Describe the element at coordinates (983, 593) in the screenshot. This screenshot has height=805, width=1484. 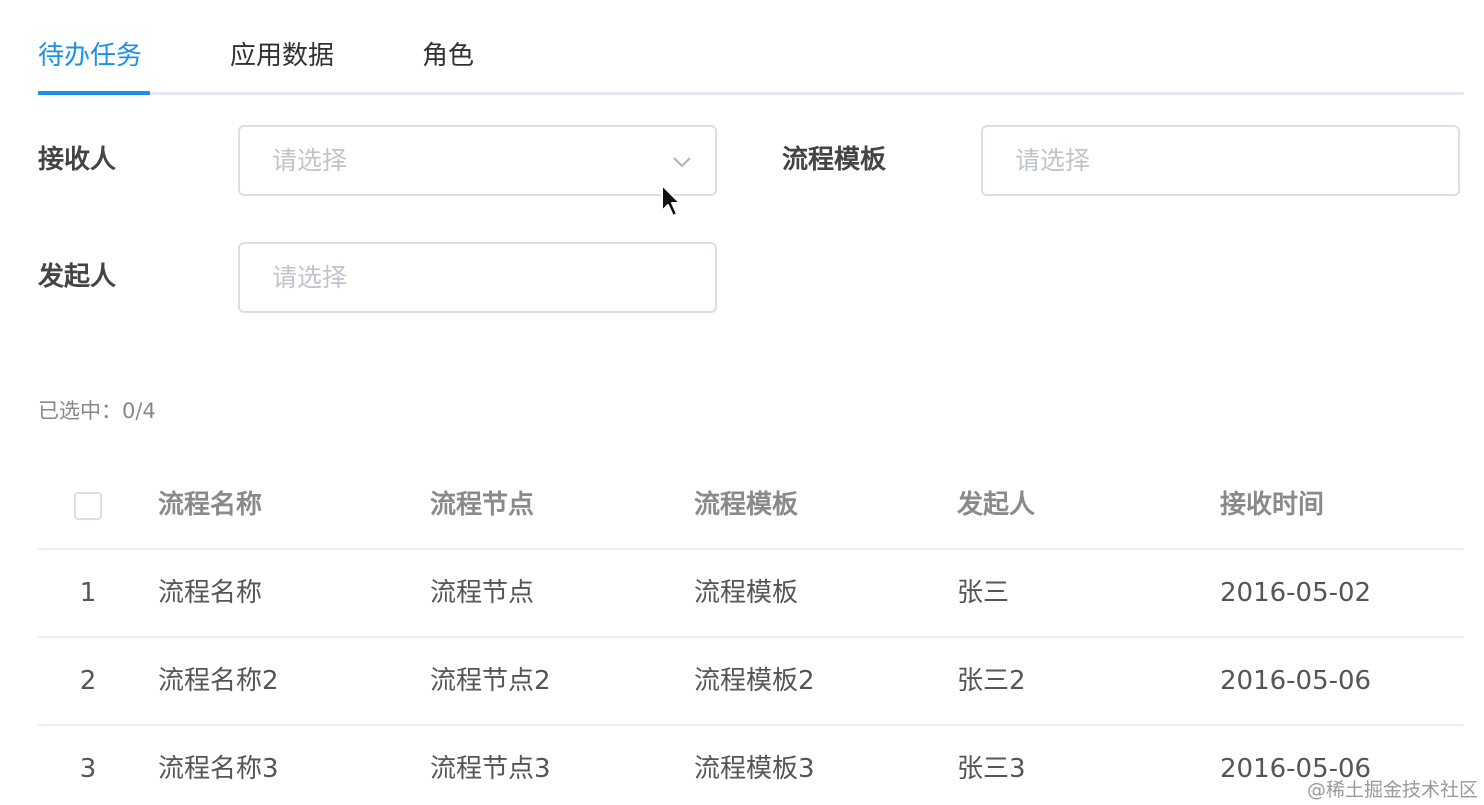
I see `cell-initiator: 张三` at that location.